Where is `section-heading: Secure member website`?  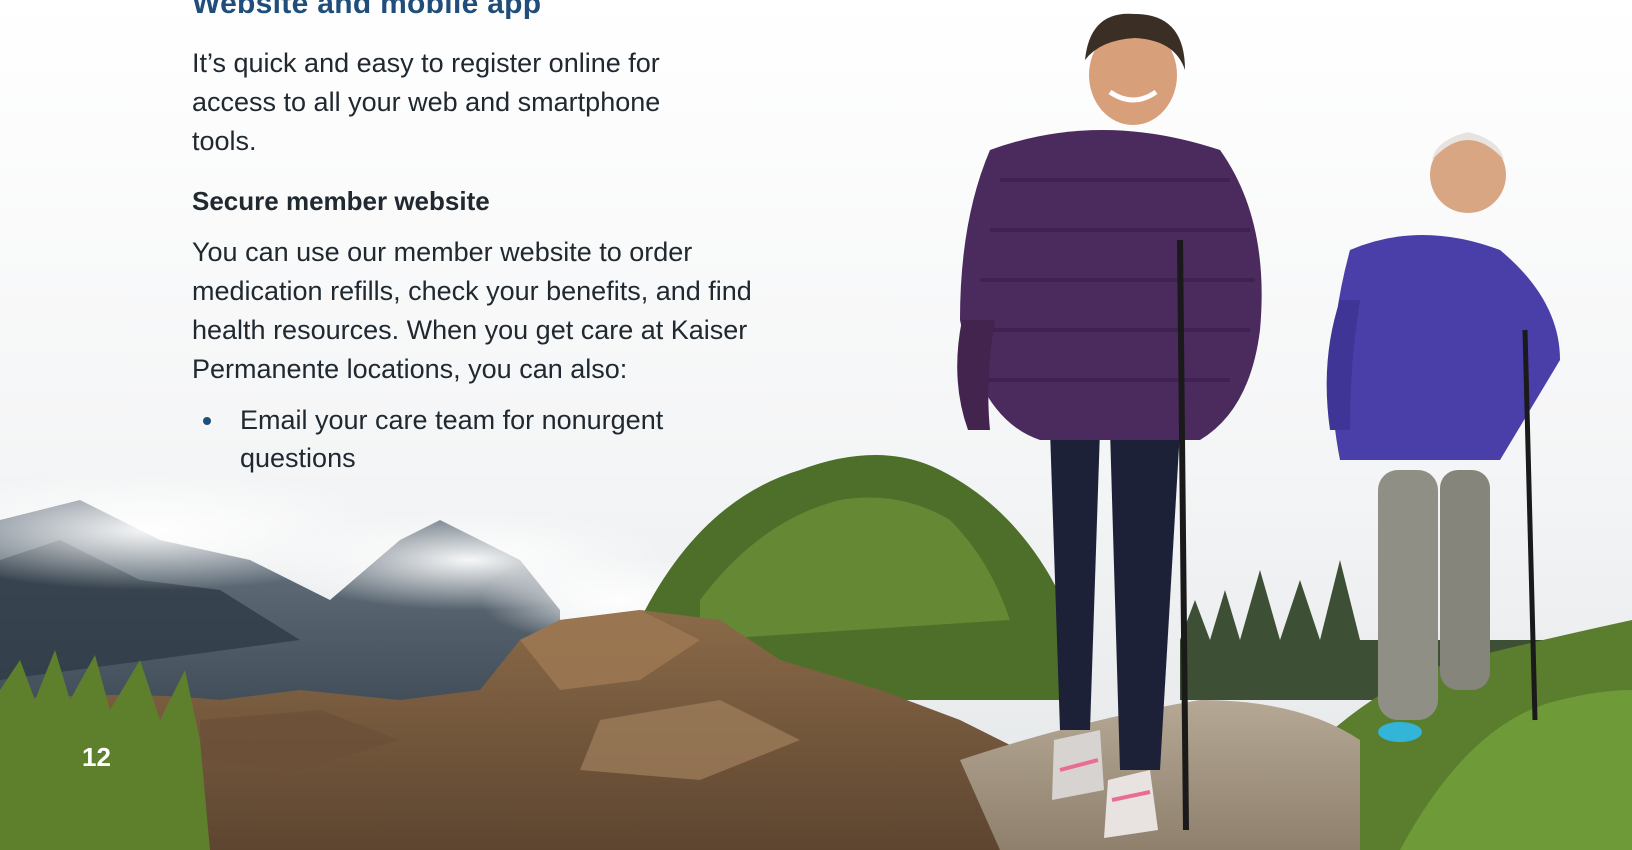 section-heading: Secure member website is located at coordinates (341, 201).